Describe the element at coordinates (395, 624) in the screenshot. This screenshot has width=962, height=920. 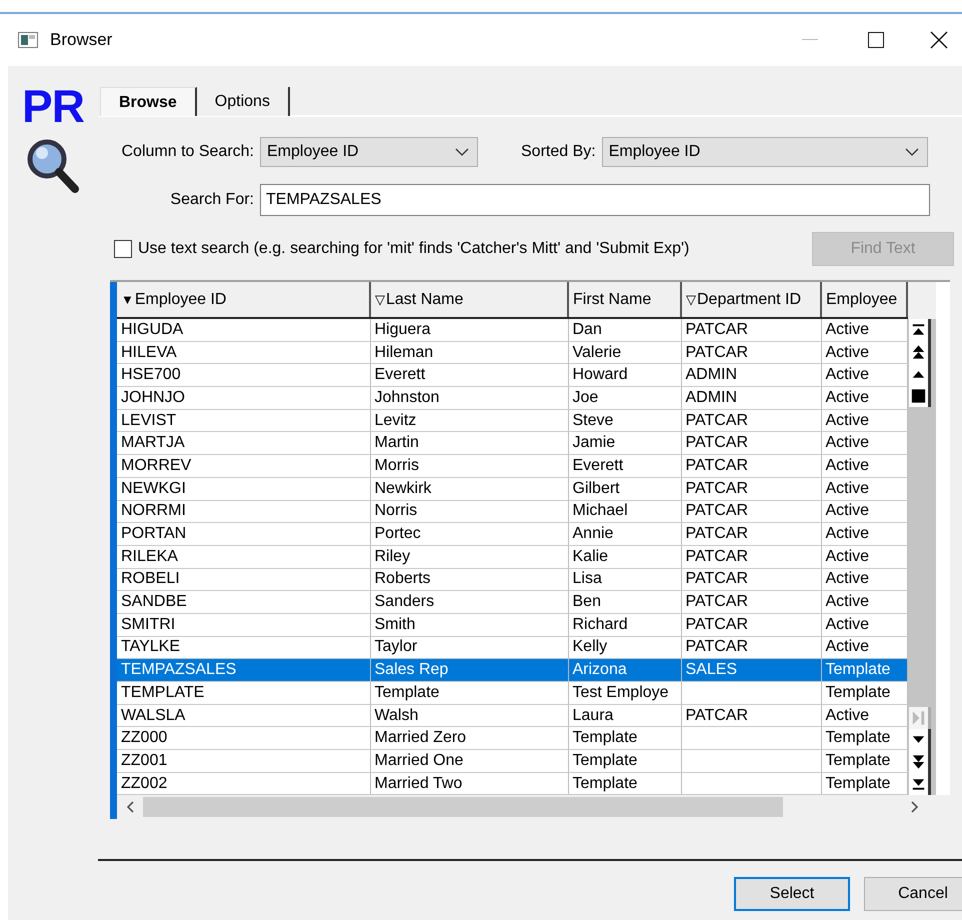
I see `table-cell: Smith` at that location.